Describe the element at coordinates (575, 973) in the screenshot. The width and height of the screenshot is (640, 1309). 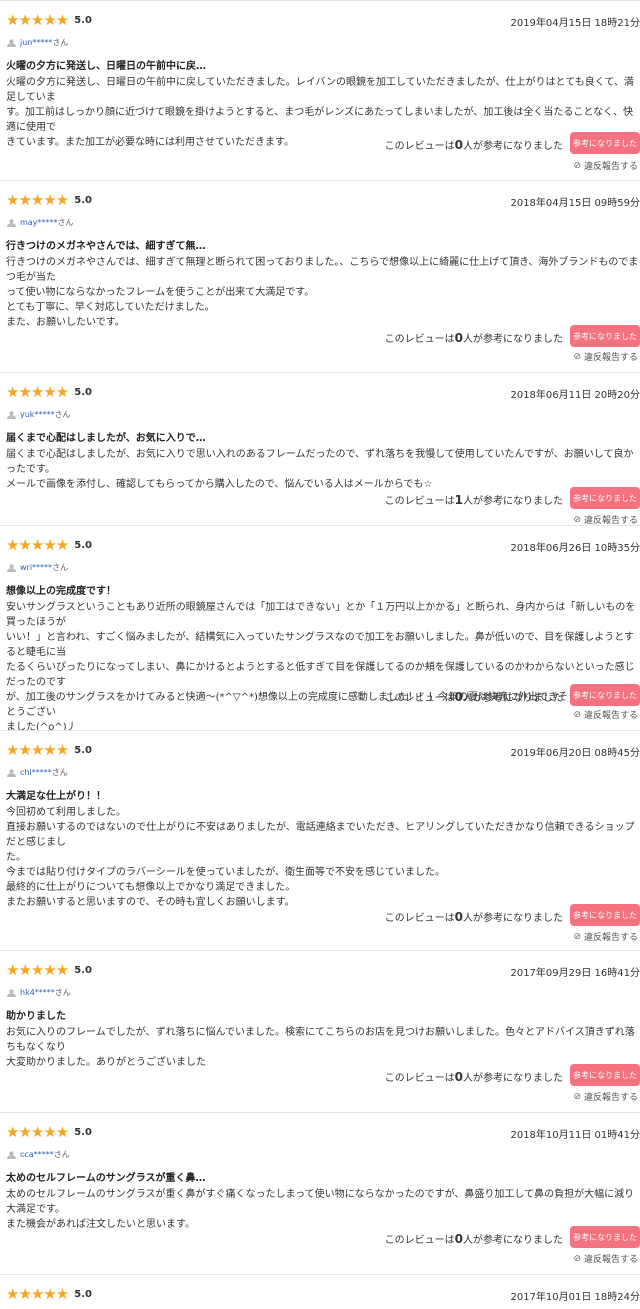
I see `review-date: 2017年09月29日 16時41分` at that location.